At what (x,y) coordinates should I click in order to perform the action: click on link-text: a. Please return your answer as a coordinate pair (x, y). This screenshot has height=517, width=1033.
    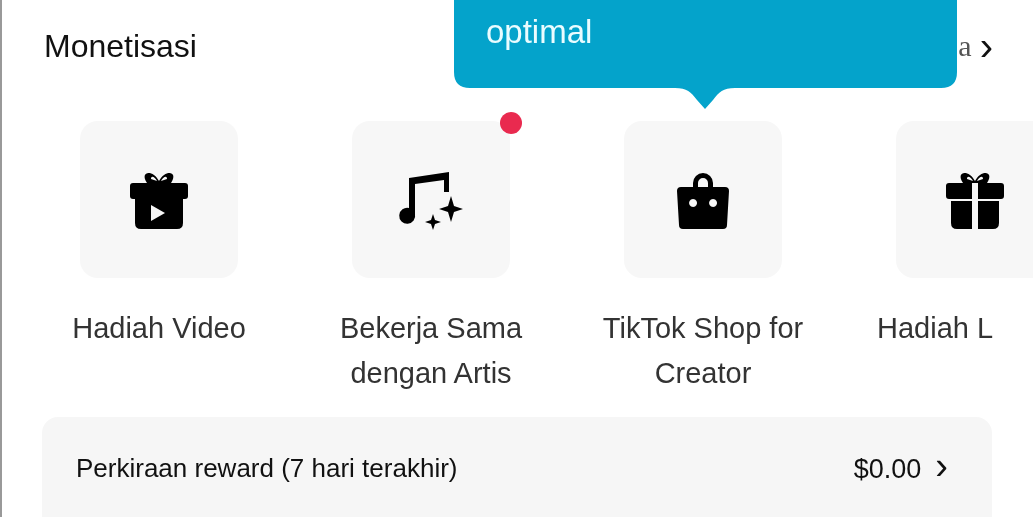
    Looking at the image, I should click on (965, 46).